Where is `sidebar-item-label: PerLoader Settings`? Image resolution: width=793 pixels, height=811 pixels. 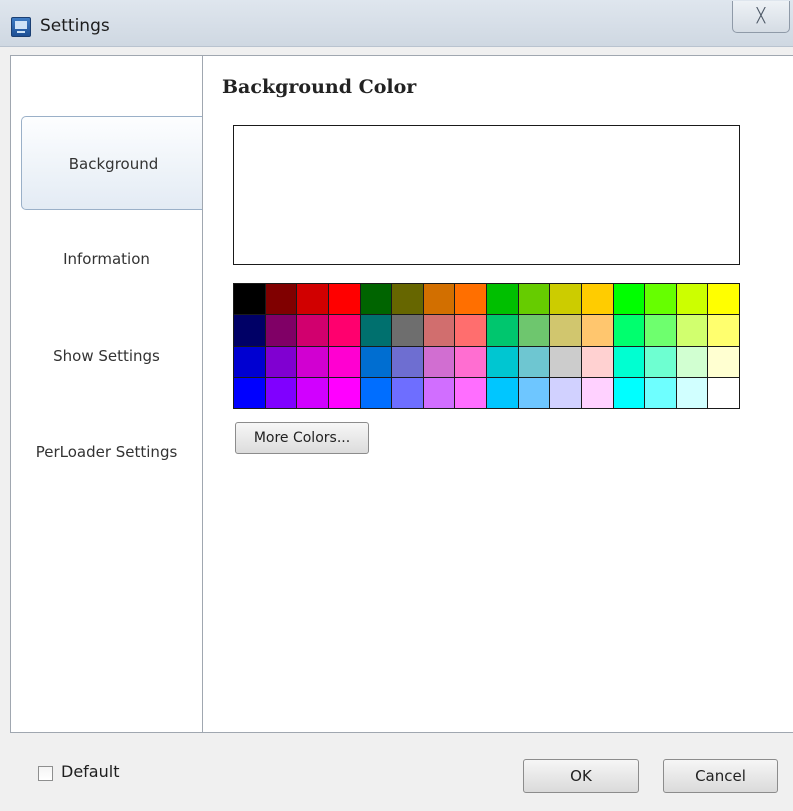
sidebar-item-label: PerLoader Settings is located at coordinates (106, 452).